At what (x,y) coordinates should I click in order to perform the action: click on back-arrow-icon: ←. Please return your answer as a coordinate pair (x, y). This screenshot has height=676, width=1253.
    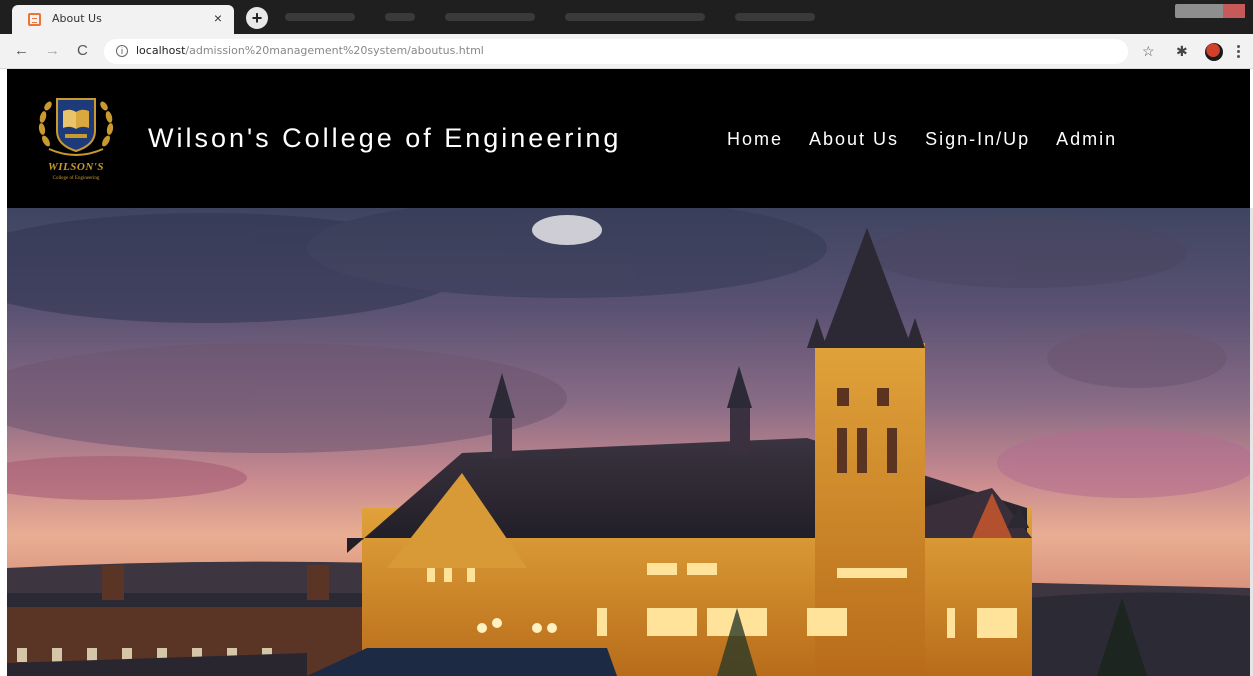
    Looking at the image, I should click on (21, 51).